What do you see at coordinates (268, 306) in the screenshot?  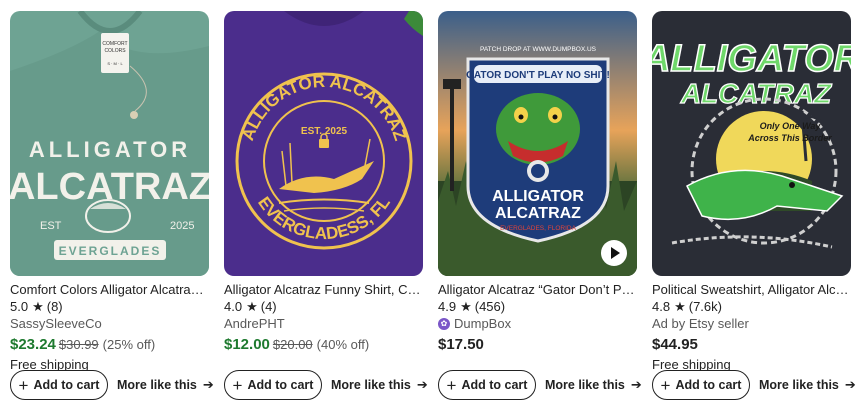 I see `review-count: (4)` at bounding box center [268, 306].